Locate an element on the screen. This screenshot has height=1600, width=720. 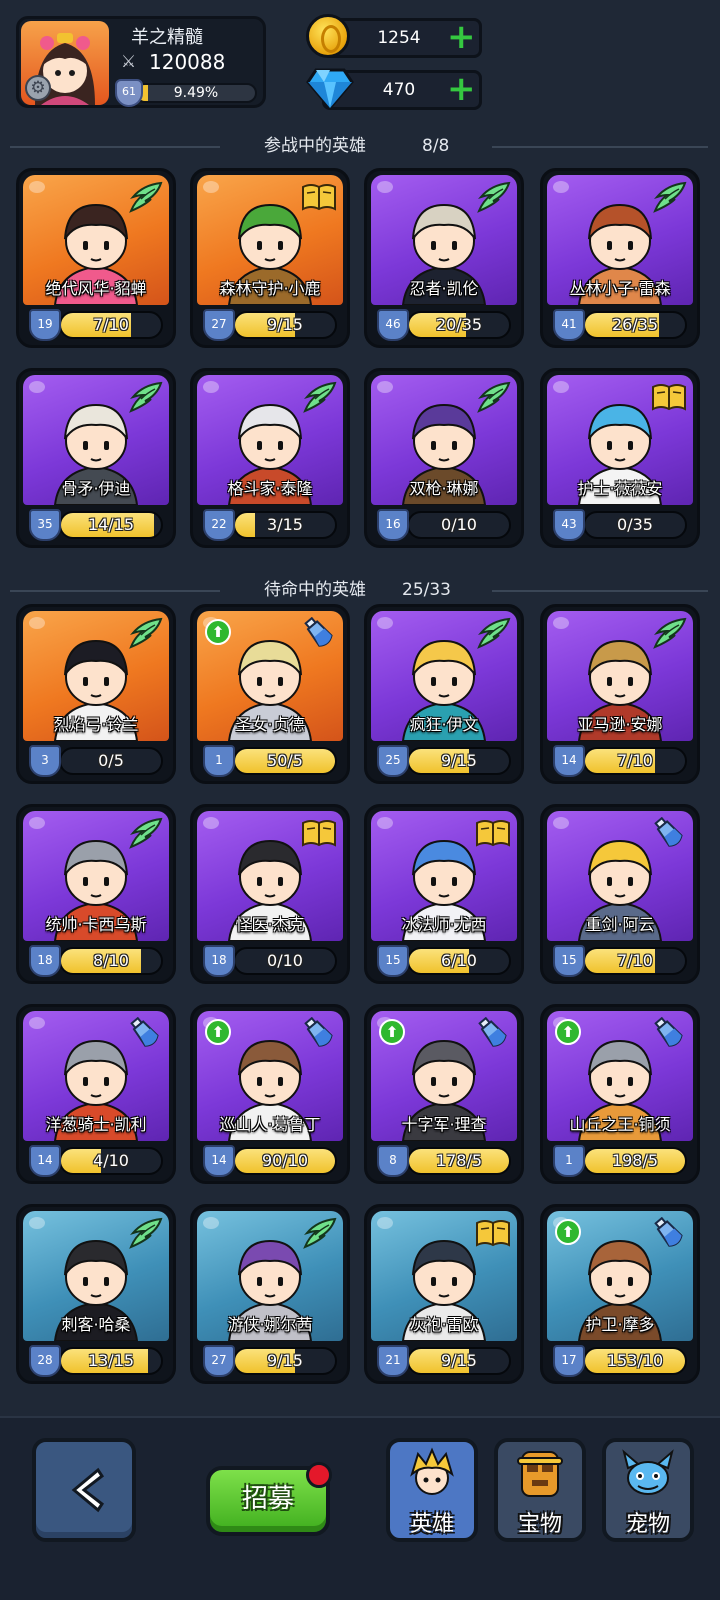
fragment-progress-bar: 50/5 is located at coordinates (285, 761).